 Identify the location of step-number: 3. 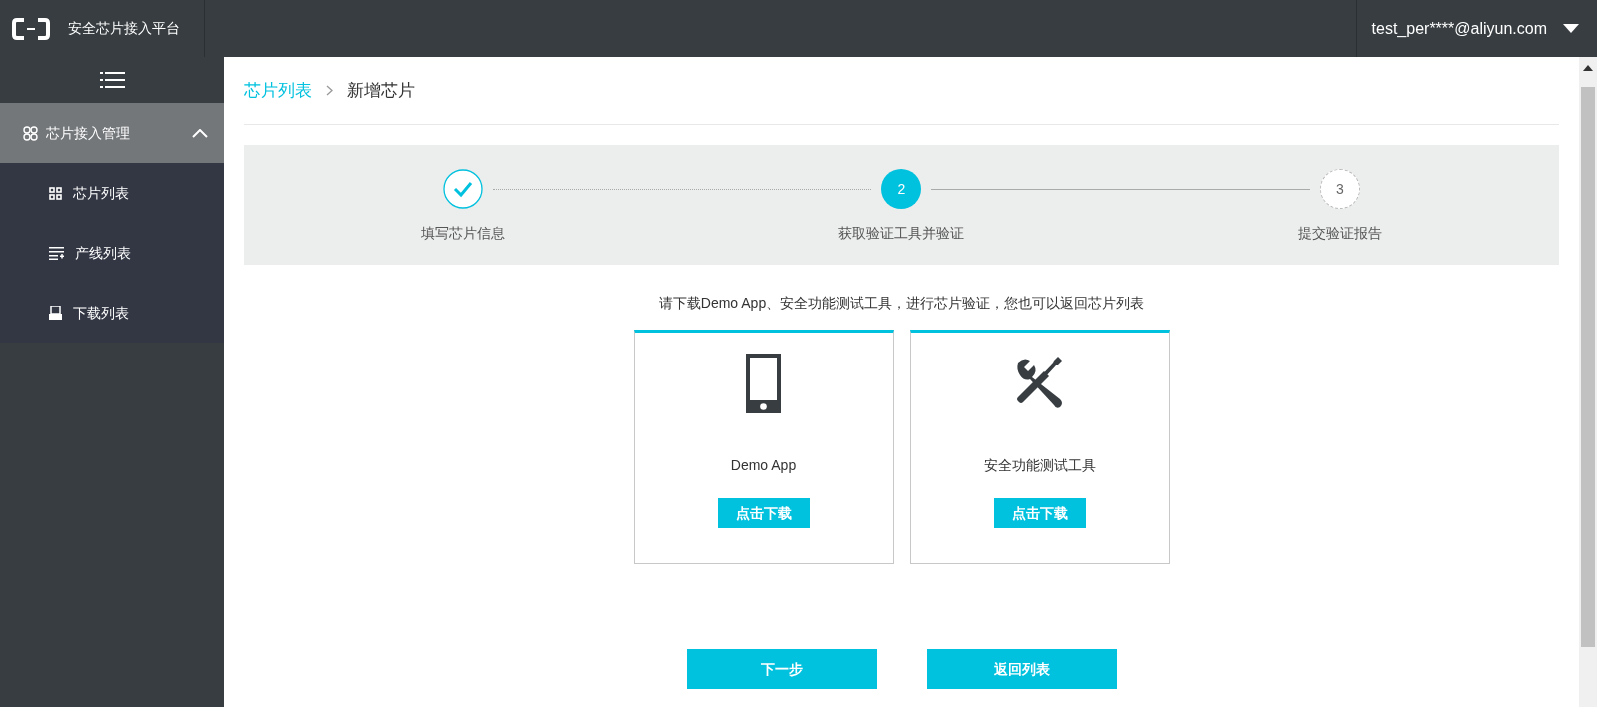
(1339, 189).